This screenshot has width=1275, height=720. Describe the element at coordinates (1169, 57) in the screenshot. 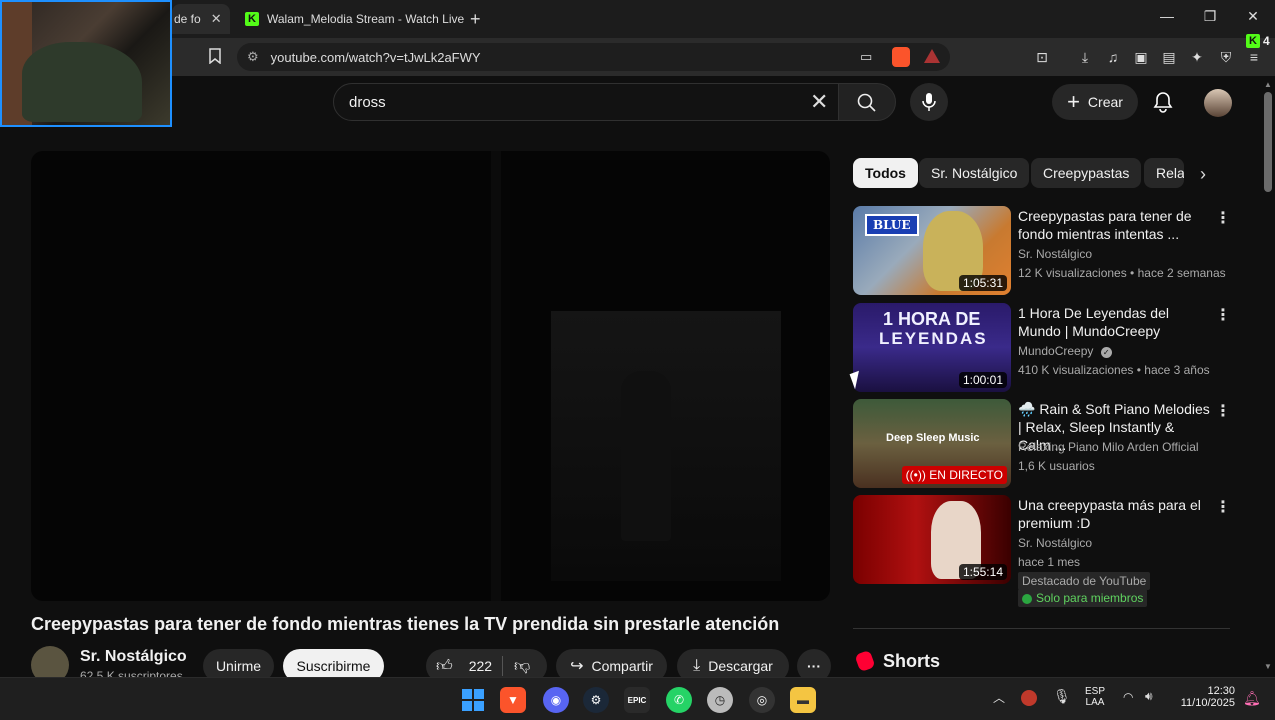

I see `wallet-icon: ▤` at that location.